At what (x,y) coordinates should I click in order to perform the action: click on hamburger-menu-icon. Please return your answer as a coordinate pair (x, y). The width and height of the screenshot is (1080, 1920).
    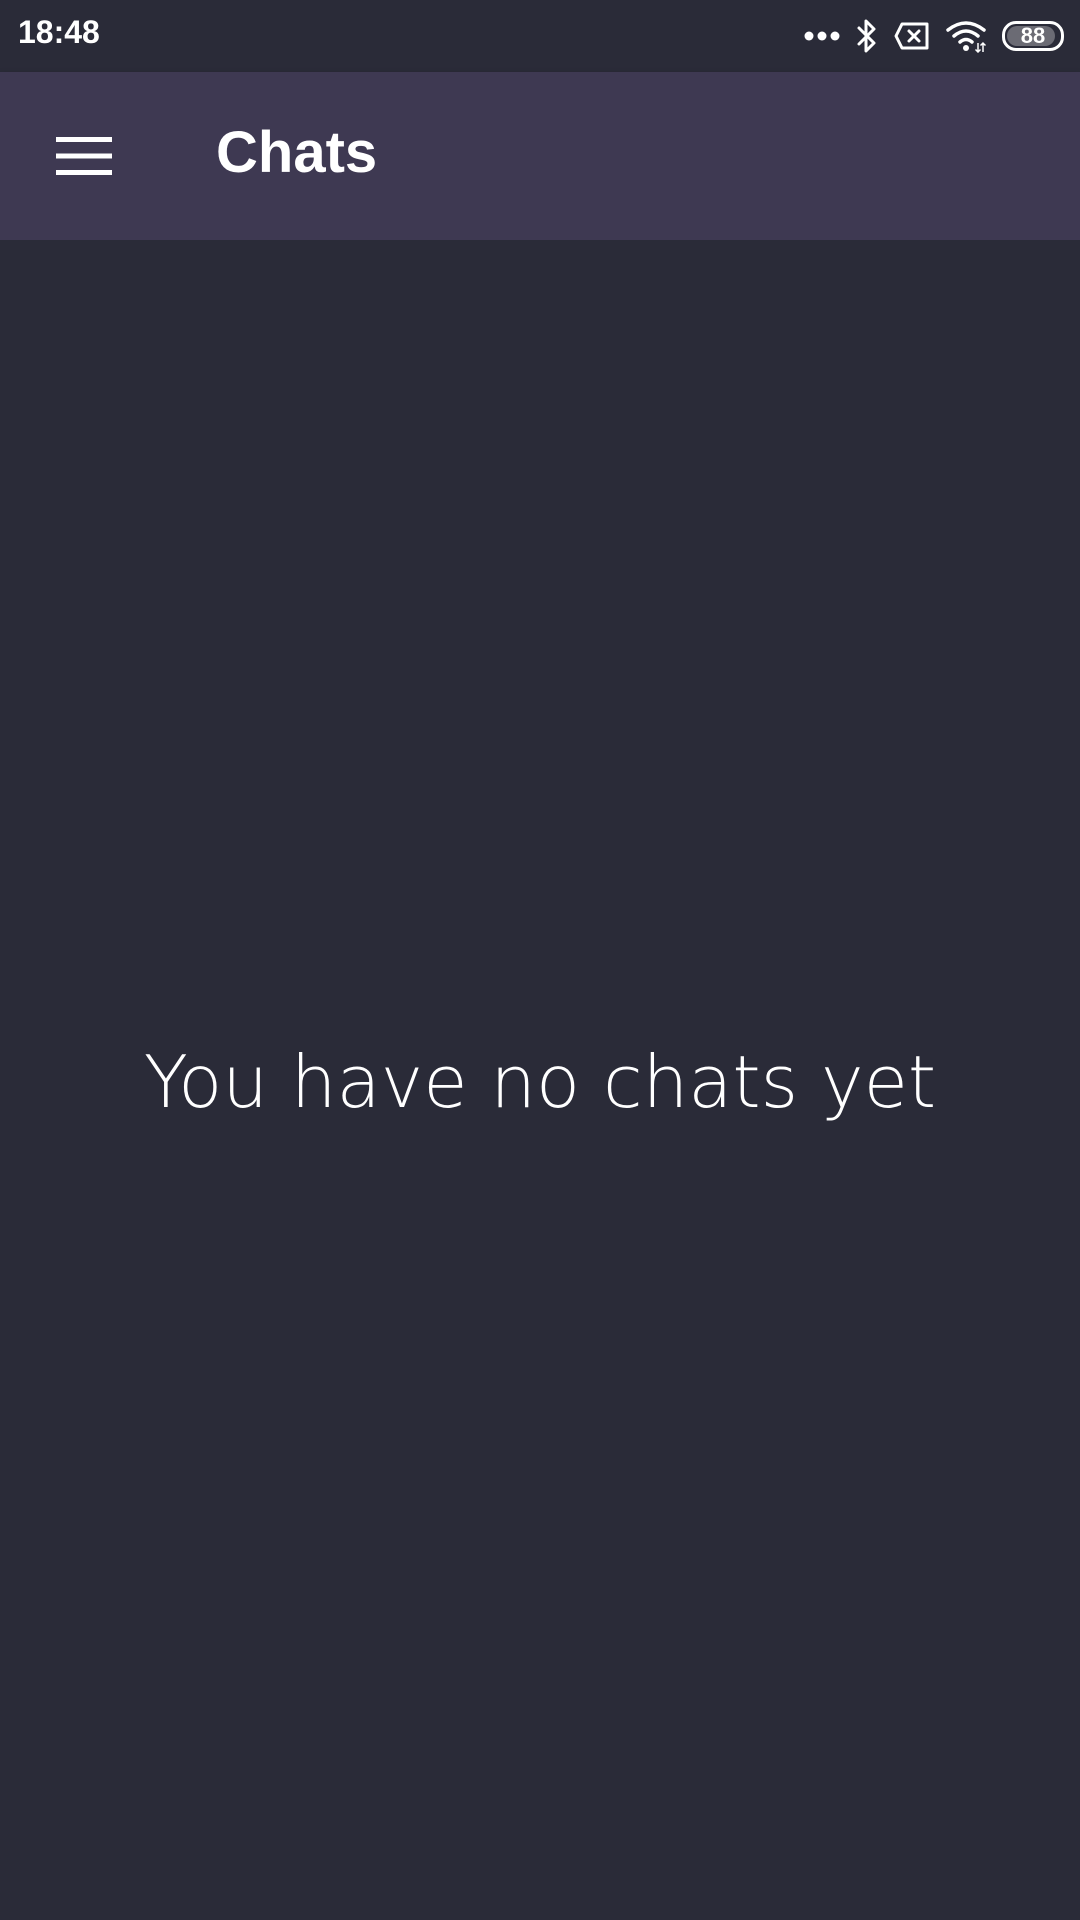
    Looking at the image, I should click on (84, 156).